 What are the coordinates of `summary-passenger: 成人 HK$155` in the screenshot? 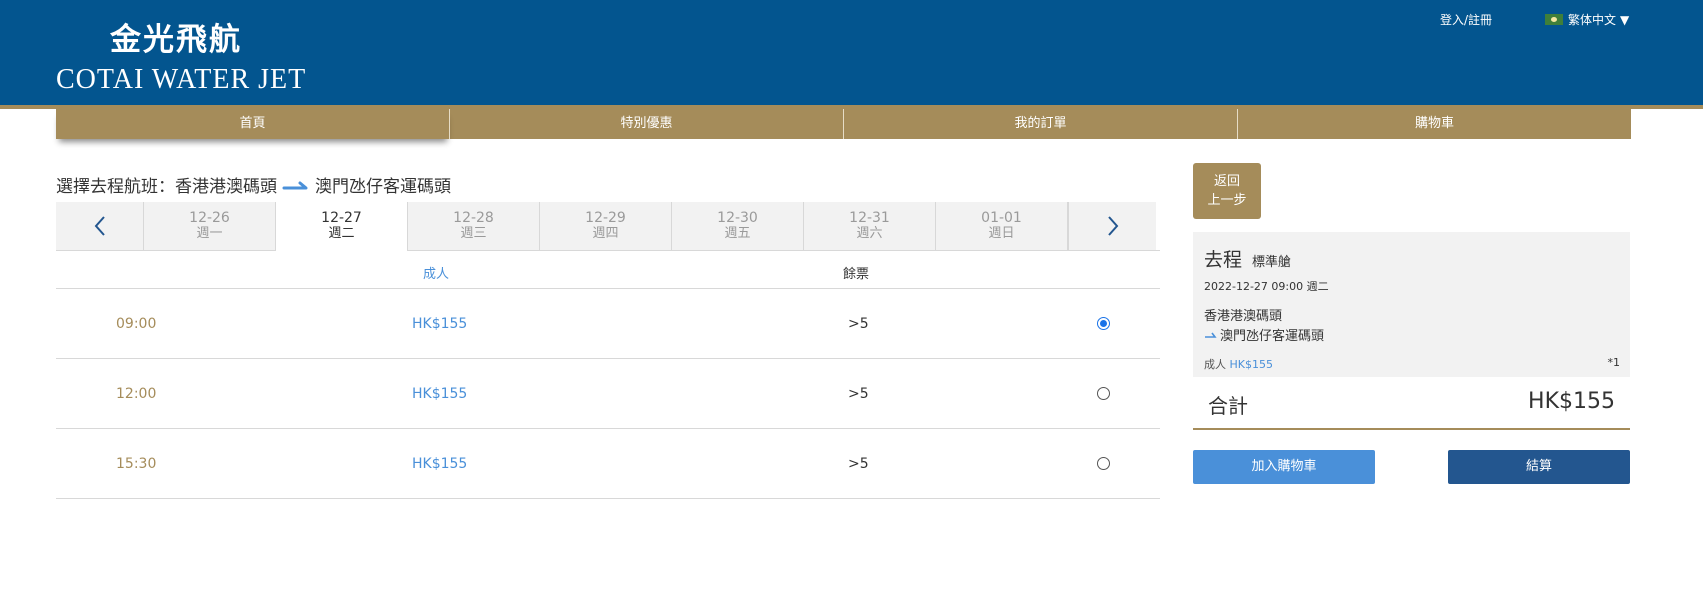 It's located at (1238, 364).